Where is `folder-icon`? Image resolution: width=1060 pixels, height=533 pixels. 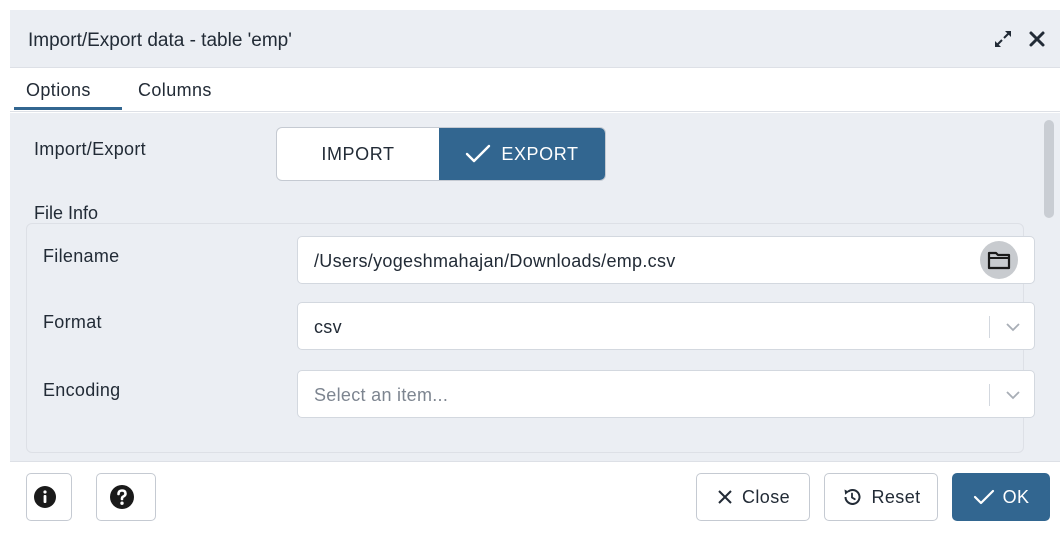 folder-icon is located at coordinates (999, 260).